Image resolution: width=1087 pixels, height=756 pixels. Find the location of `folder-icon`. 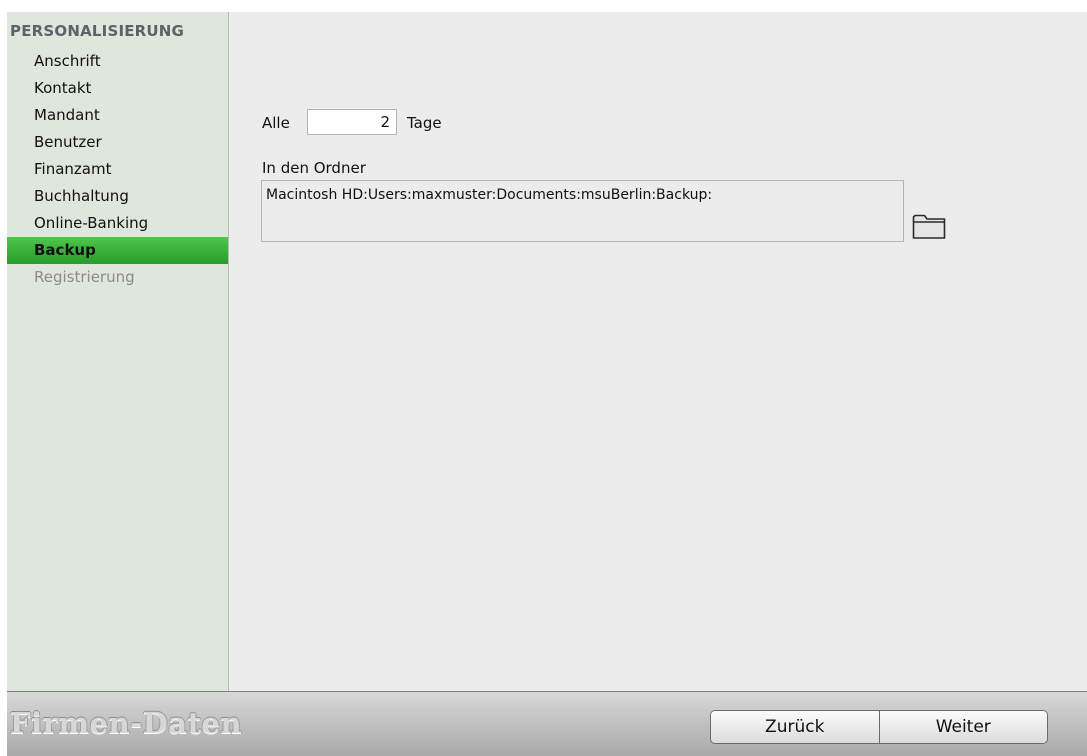

folder-icon is located at coordinates (929, 226).